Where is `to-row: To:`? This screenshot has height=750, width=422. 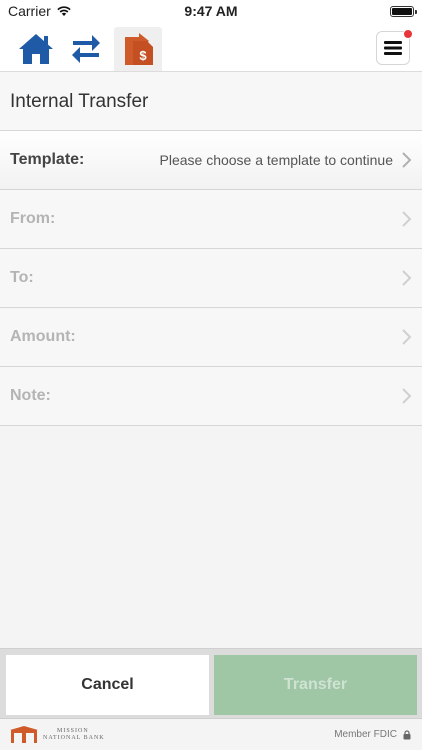
to-row: To: is located at coordinates (211, 278).